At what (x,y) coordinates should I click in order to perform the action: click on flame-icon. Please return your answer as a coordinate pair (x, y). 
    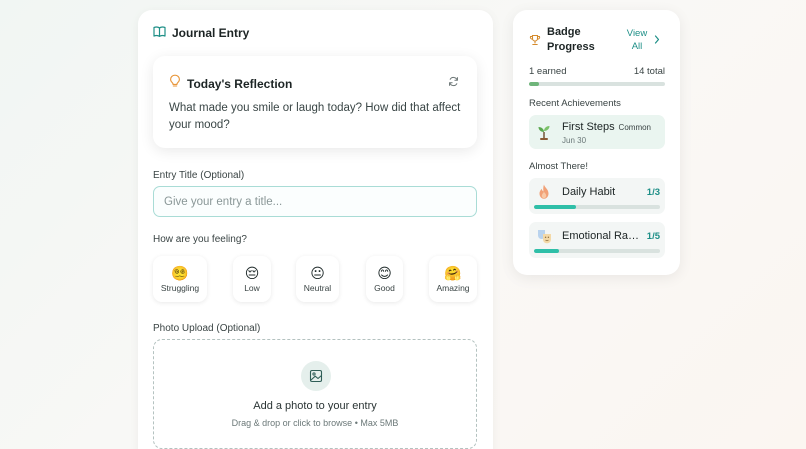
    Looking at the image, I should click on (544, 194).